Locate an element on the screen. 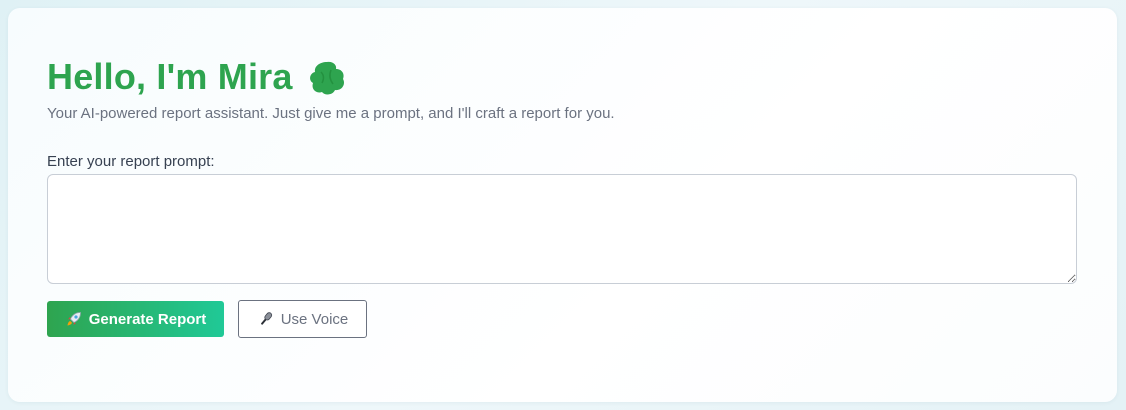 The width and height of the screenshot is (1126, 410). generate-report-button: Generate Report is located at coordinates (135, 319).